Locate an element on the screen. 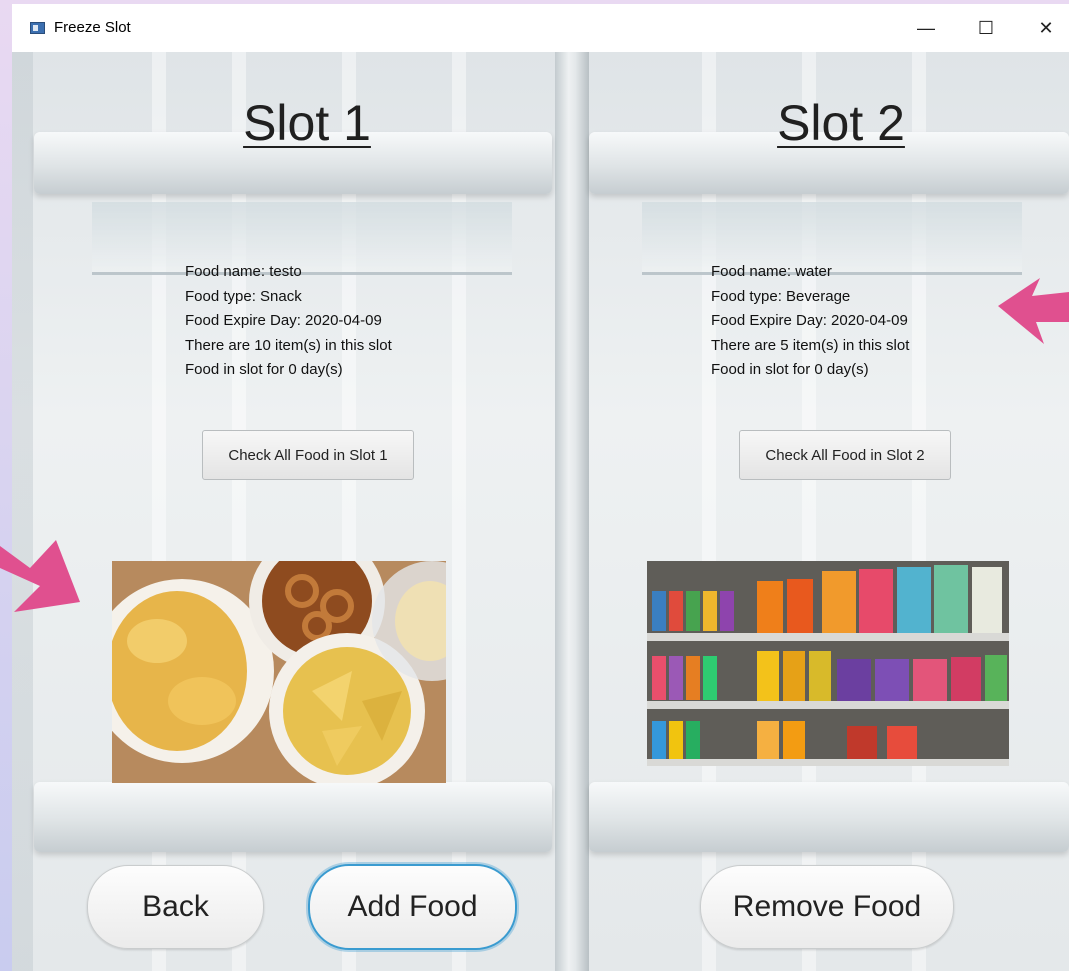 The height and width of the screenshot is (971, 1069). pointer-arrow-right-icon is located at coordinates (1033, 311).